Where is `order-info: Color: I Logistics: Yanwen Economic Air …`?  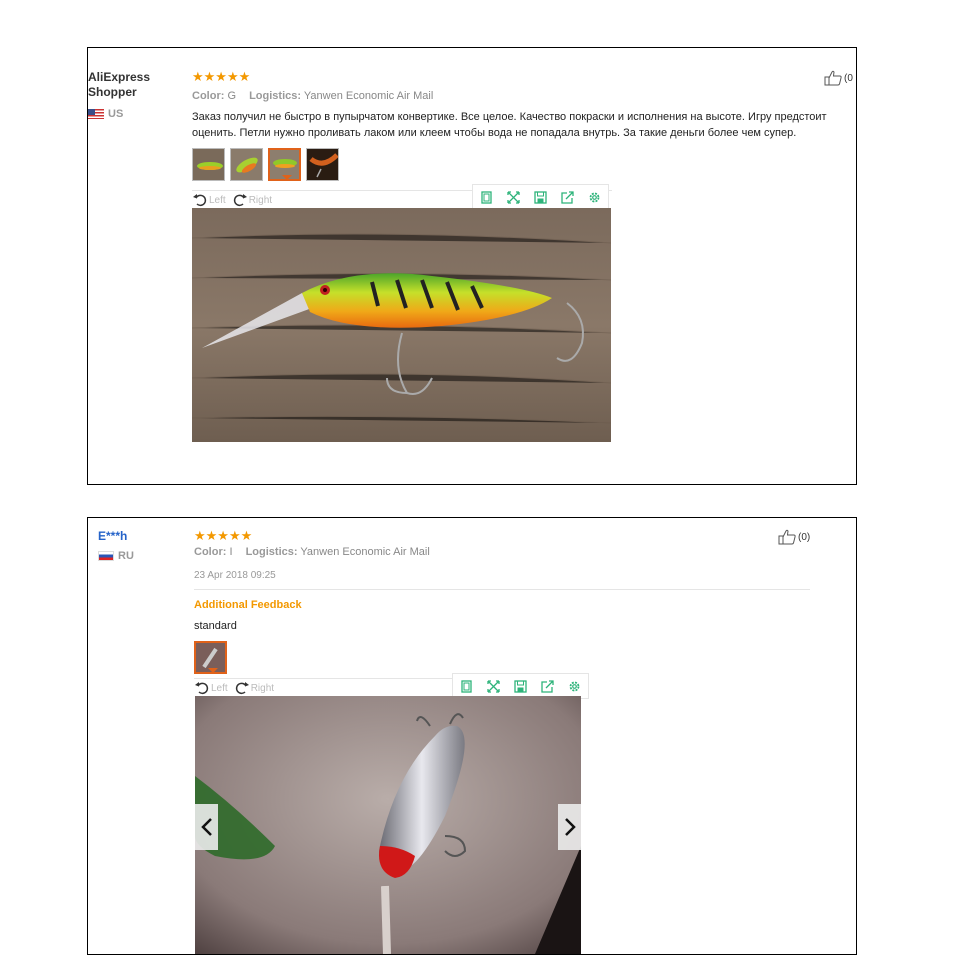 order-info: Color: I Logistics: Yanwen Economic Air … is located at coordinates (312, 552).